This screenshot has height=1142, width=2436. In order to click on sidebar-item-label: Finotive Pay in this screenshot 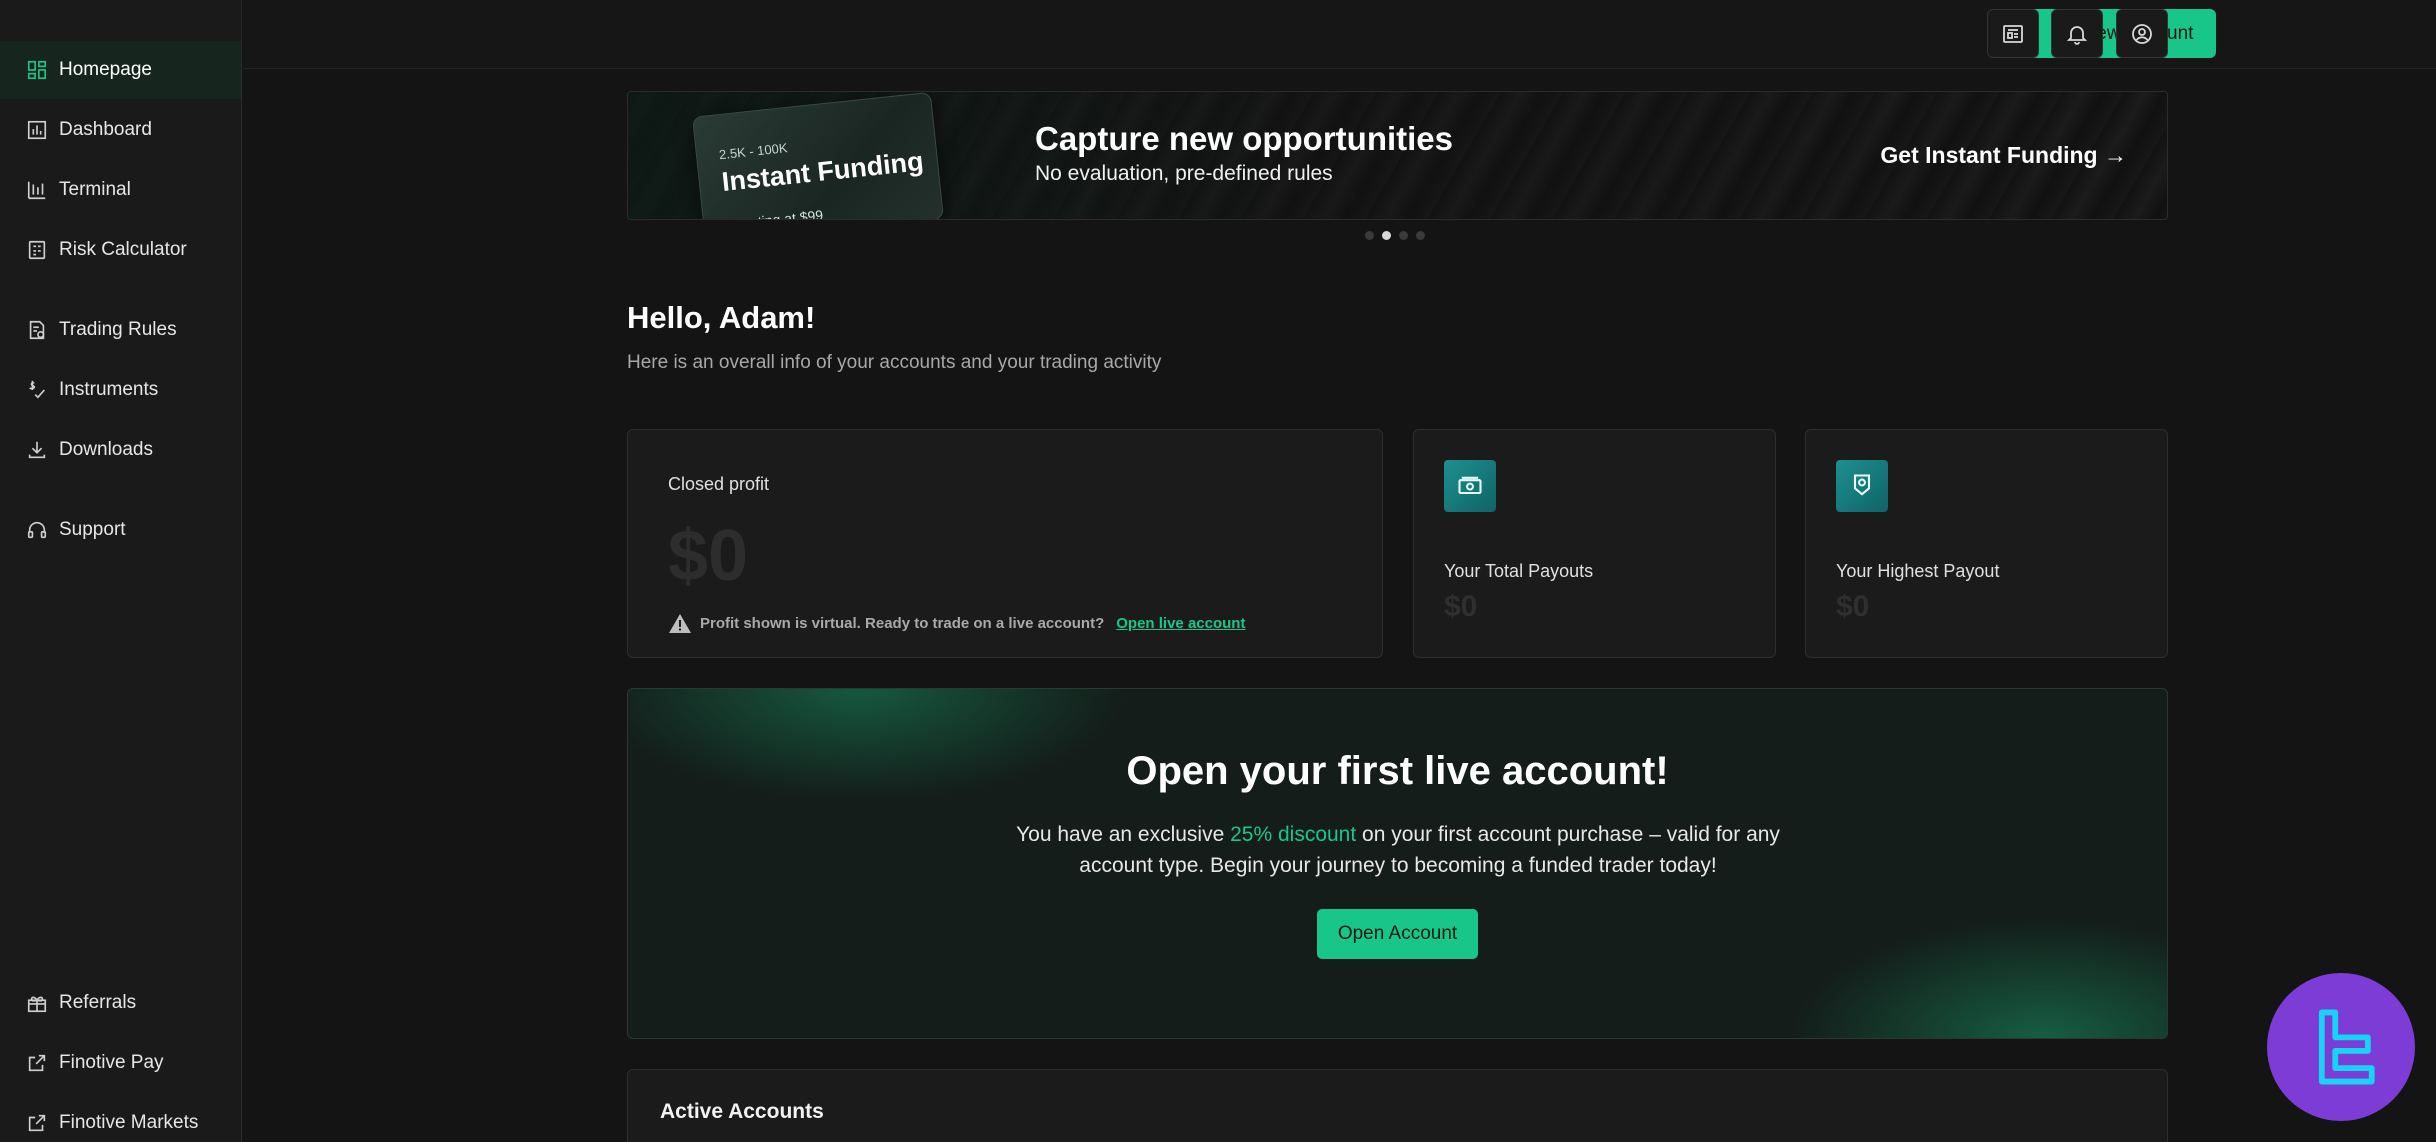, I will do `click(111, 1062)`.